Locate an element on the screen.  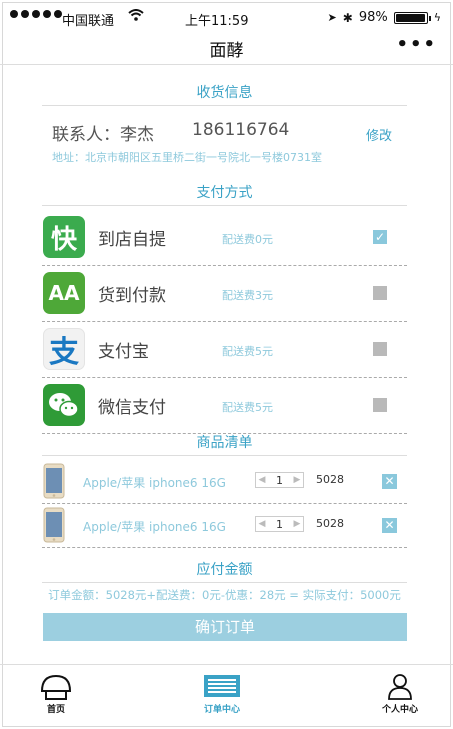
delivery-fee: 配送费0元 is located at coordinates (247, 239).